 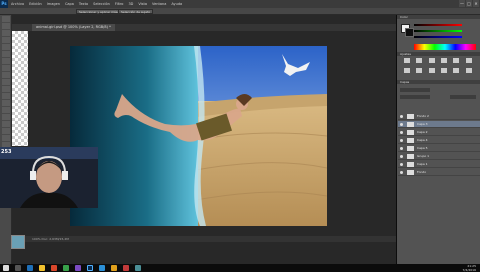 I want to click on levels-icon, so click(x=419, y=60).